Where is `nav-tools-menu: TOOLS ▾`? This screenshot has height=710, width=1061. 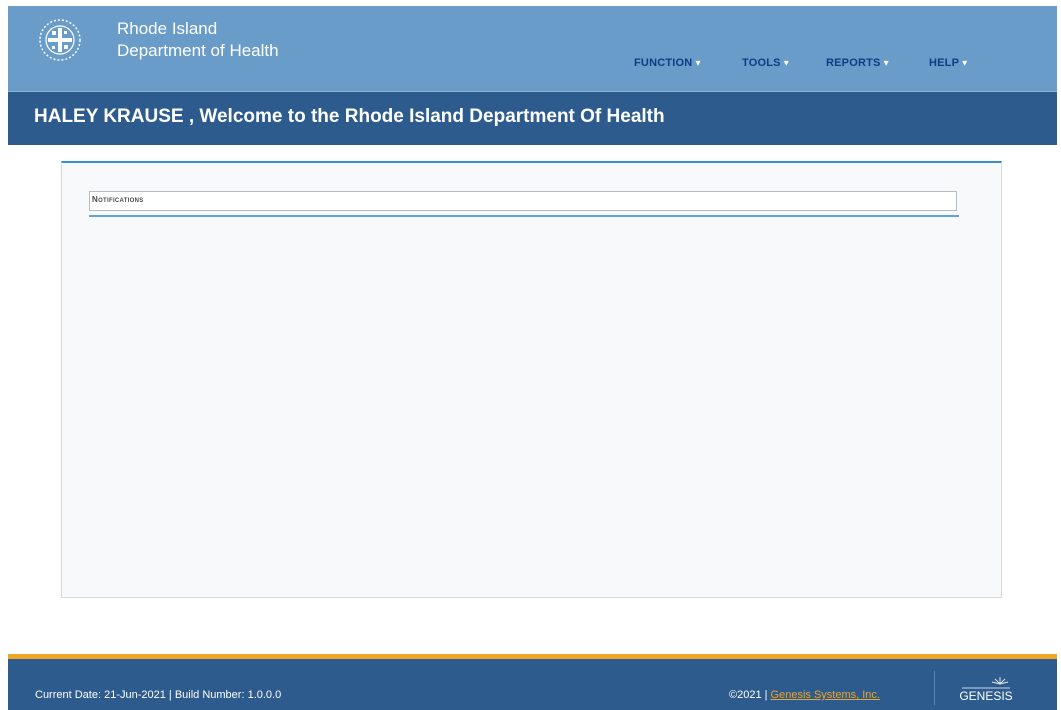
nav-tools-menu: TOOLS ▾ is located at coordinates (765, 63).